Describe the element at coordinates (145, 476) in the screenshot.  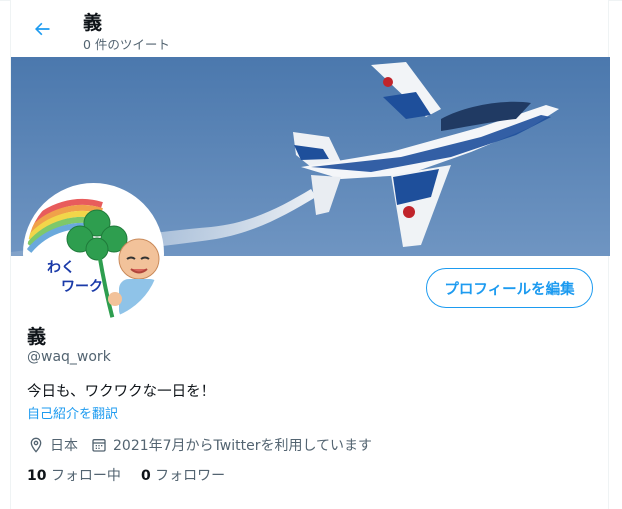
I see `followers-count: 0` at that location.